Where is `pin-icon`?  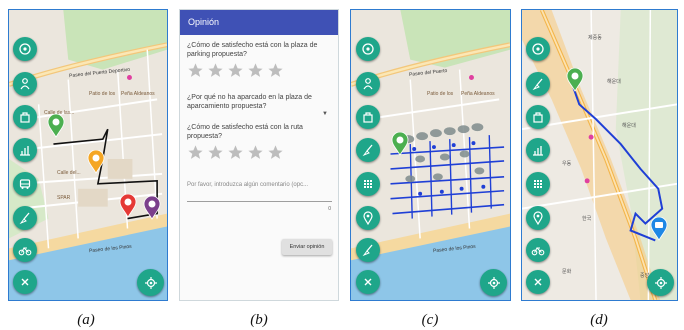
pin-icon is located at coordinates (538, 218).